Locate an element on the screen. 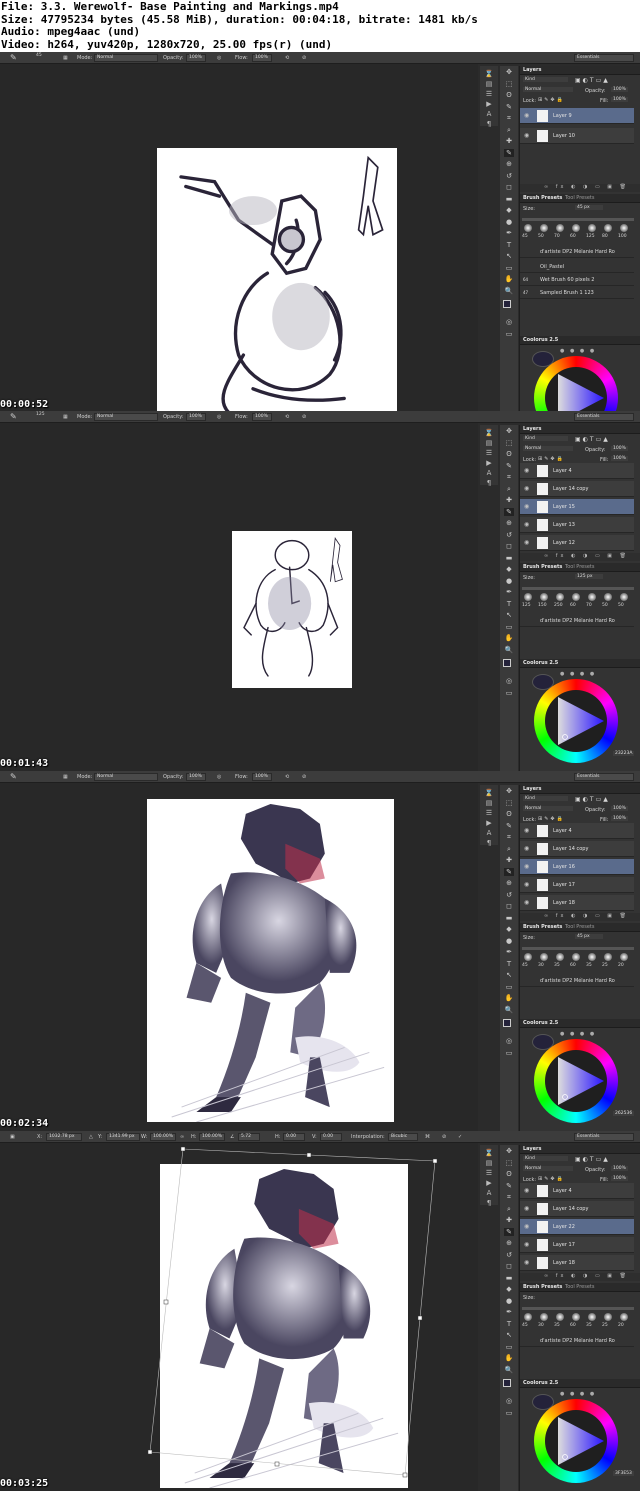  layer-row: ◉ Layer 17 is located at coordinates (577, 1245).